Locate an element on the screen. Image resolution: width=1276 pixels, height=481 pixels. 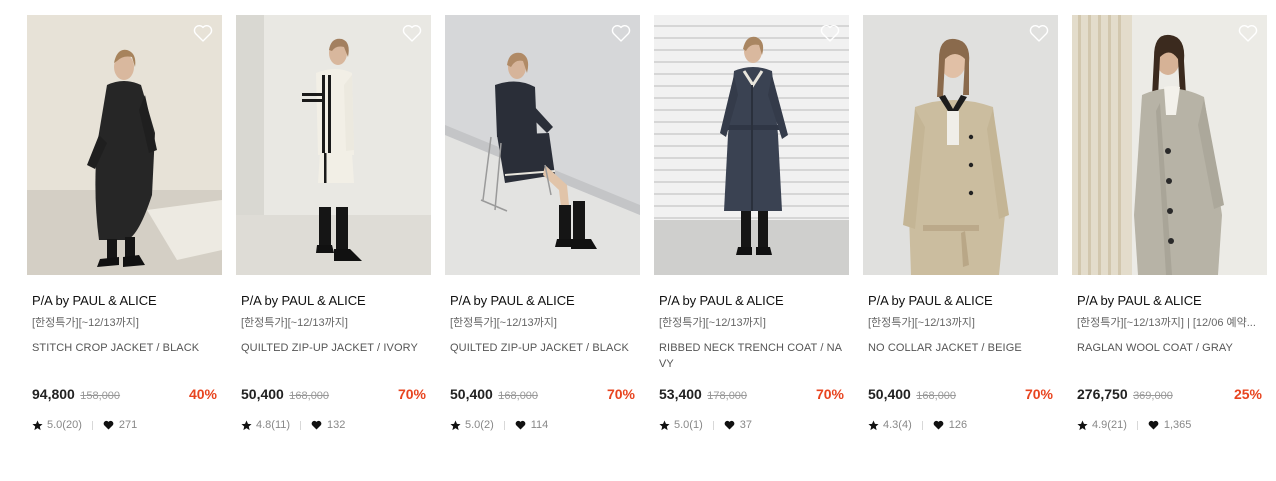
product-name: QUILTED ZIP-UP JACKET / BLACK is located at coordinates (542, 356).